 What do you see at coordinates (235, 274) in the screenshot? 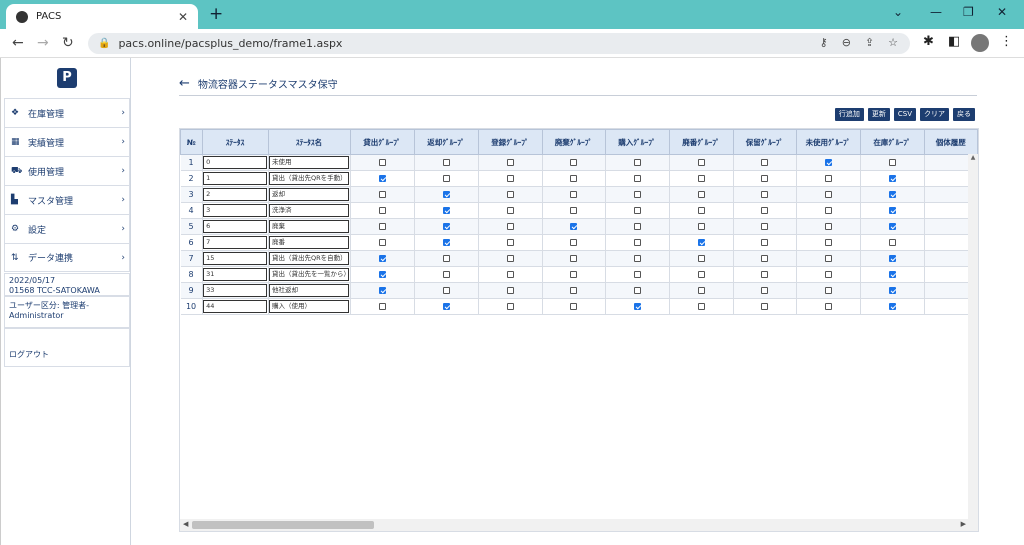
I see `status-code-input: 31` at bounding box center [235, 274].